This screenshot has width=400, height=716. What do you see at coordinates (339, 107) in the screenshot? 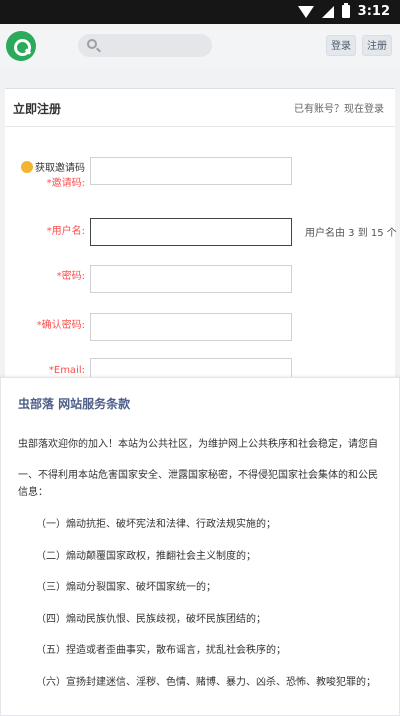
I see `existing-account-login-link: 已有账号？现在登录` at bounding box center [339, 107].